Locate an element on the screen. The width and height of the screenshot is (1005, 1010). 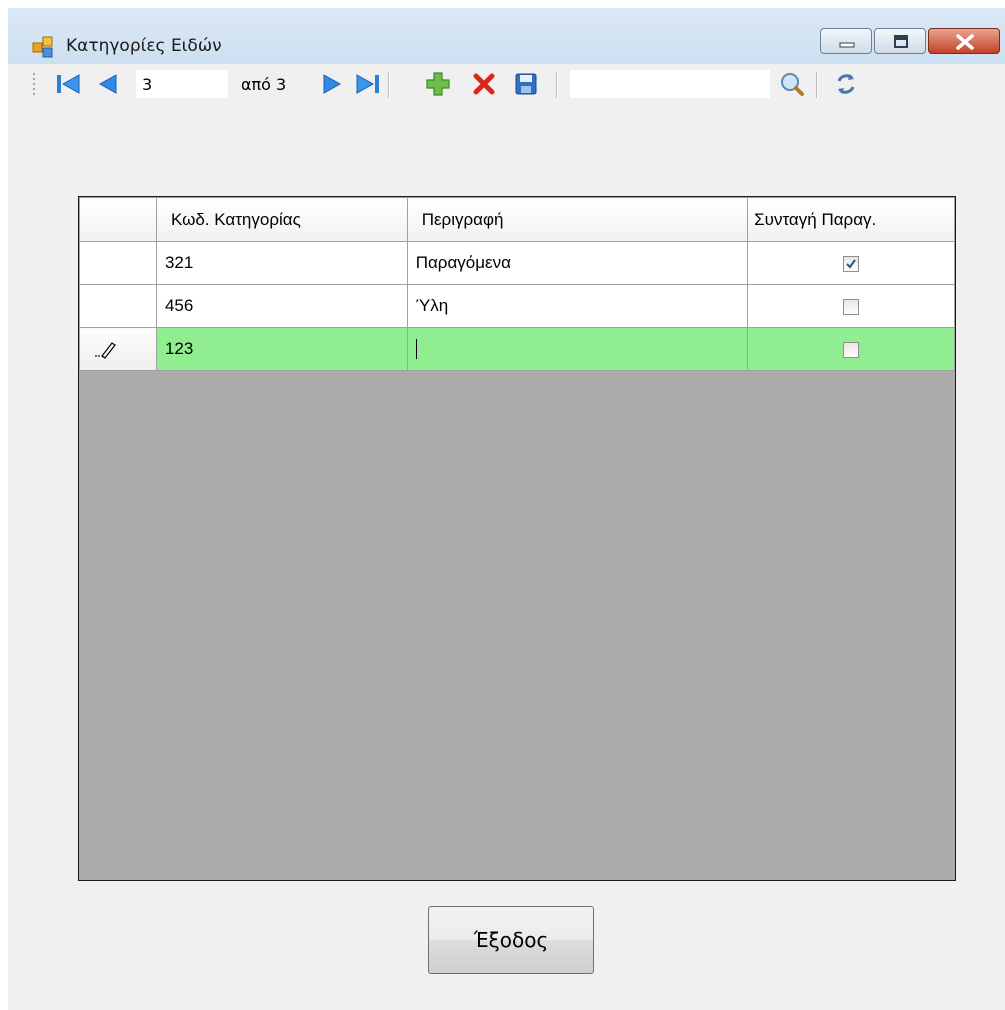
cell-code: 321 is located at coordinates (281, 263).